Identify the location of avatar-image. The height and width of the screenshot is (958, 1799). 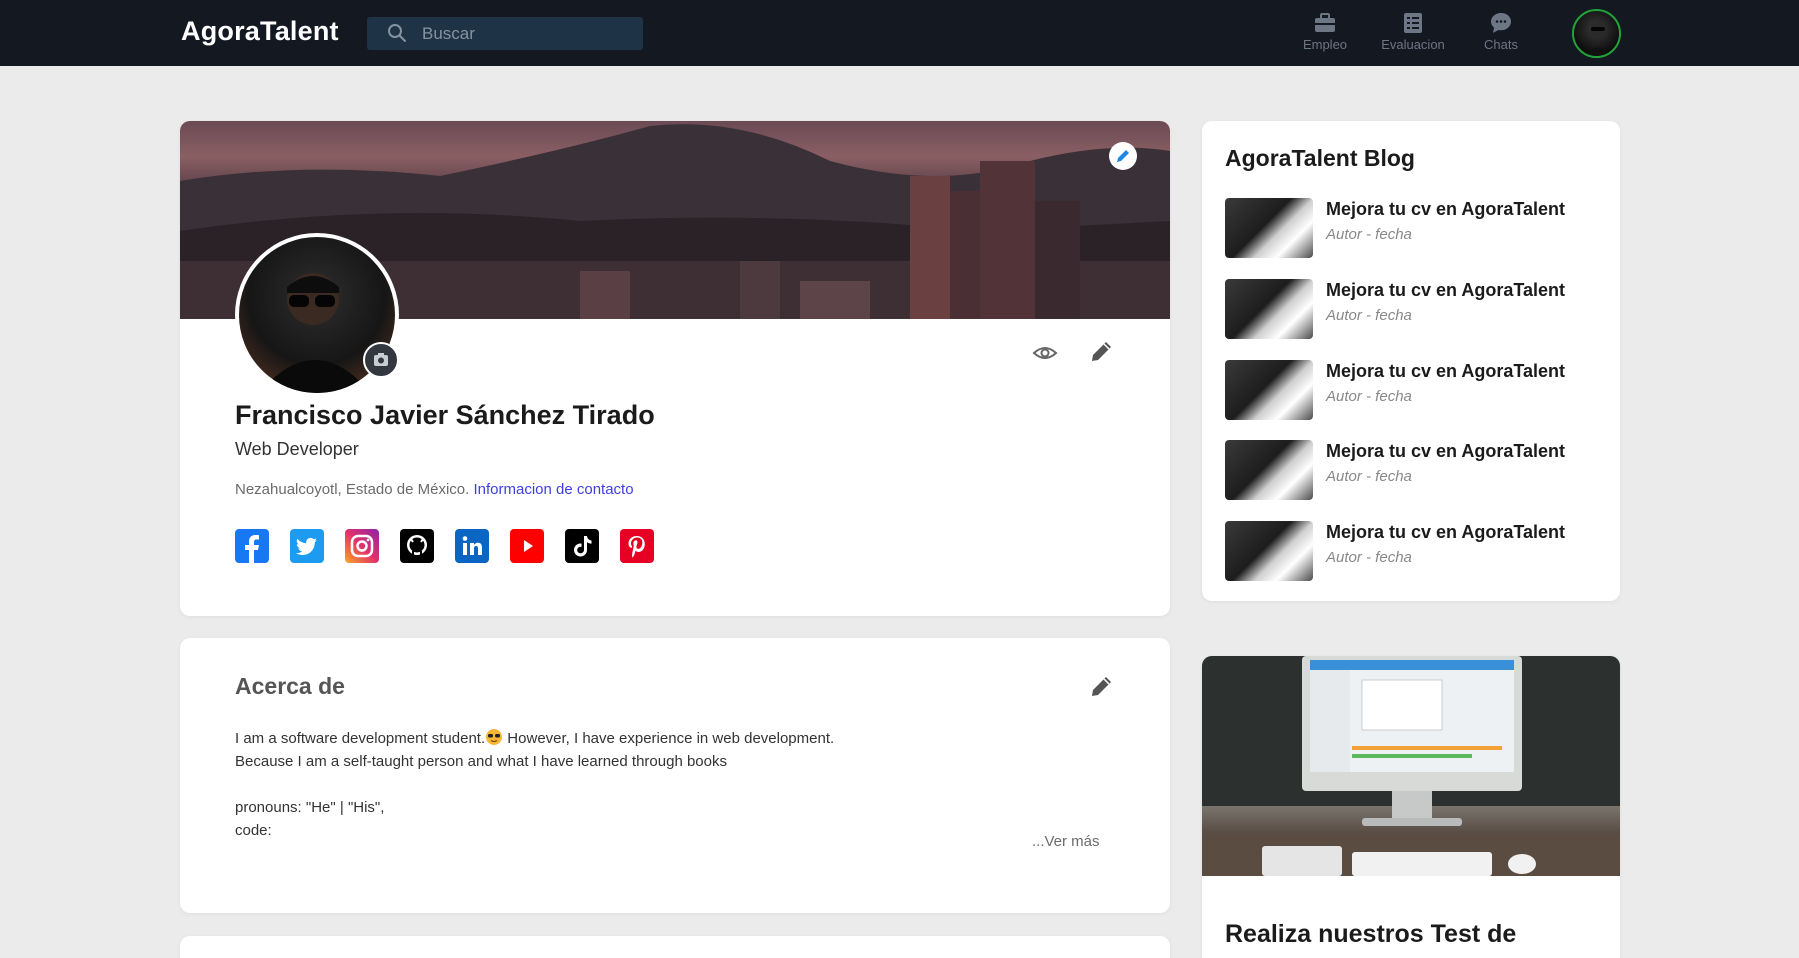
(1598, 39).